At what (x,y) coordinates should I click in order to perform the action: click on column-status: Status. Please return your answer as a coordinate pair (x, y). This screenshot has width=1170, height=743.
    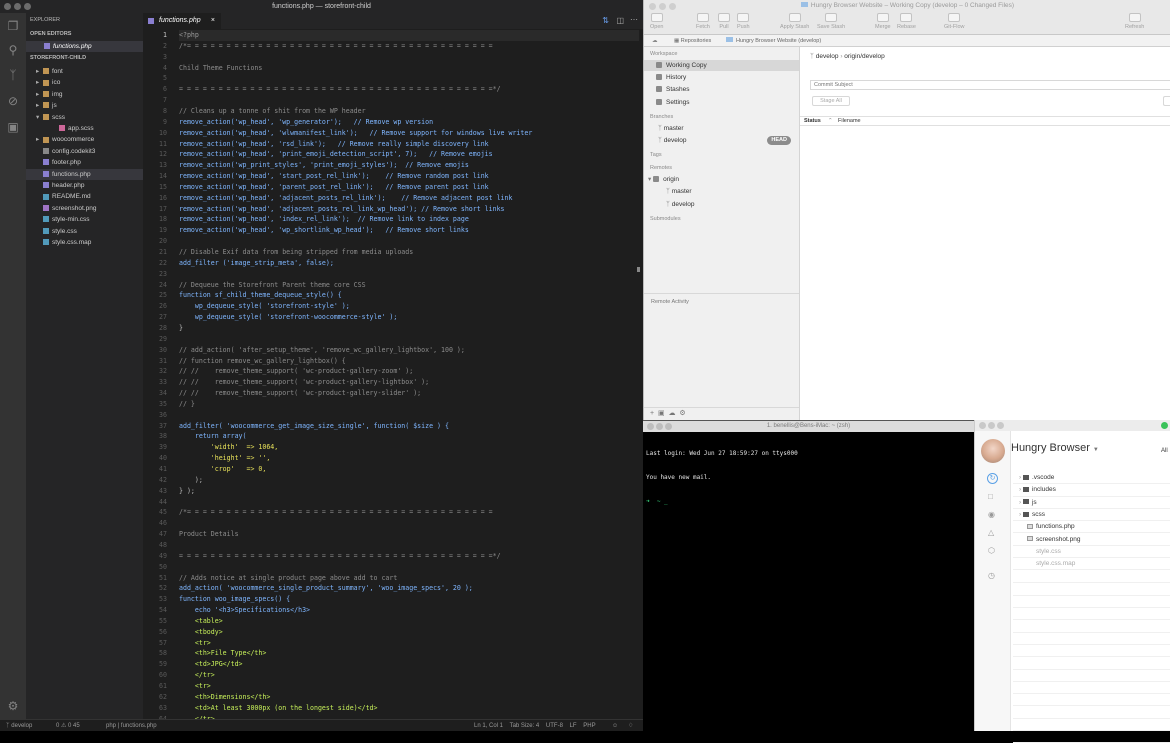
    Looking at the image, I should click on (812, 121).